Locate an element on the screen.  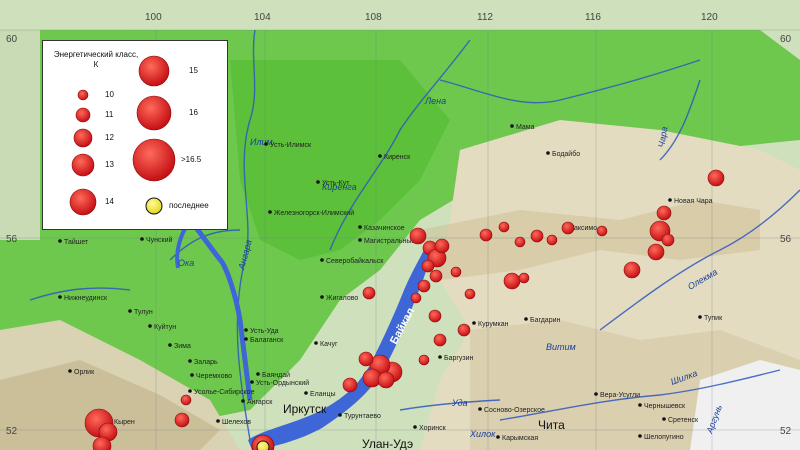
city-label-ulan-ude: Улан-Удэ is located at coordinates (387, 443).